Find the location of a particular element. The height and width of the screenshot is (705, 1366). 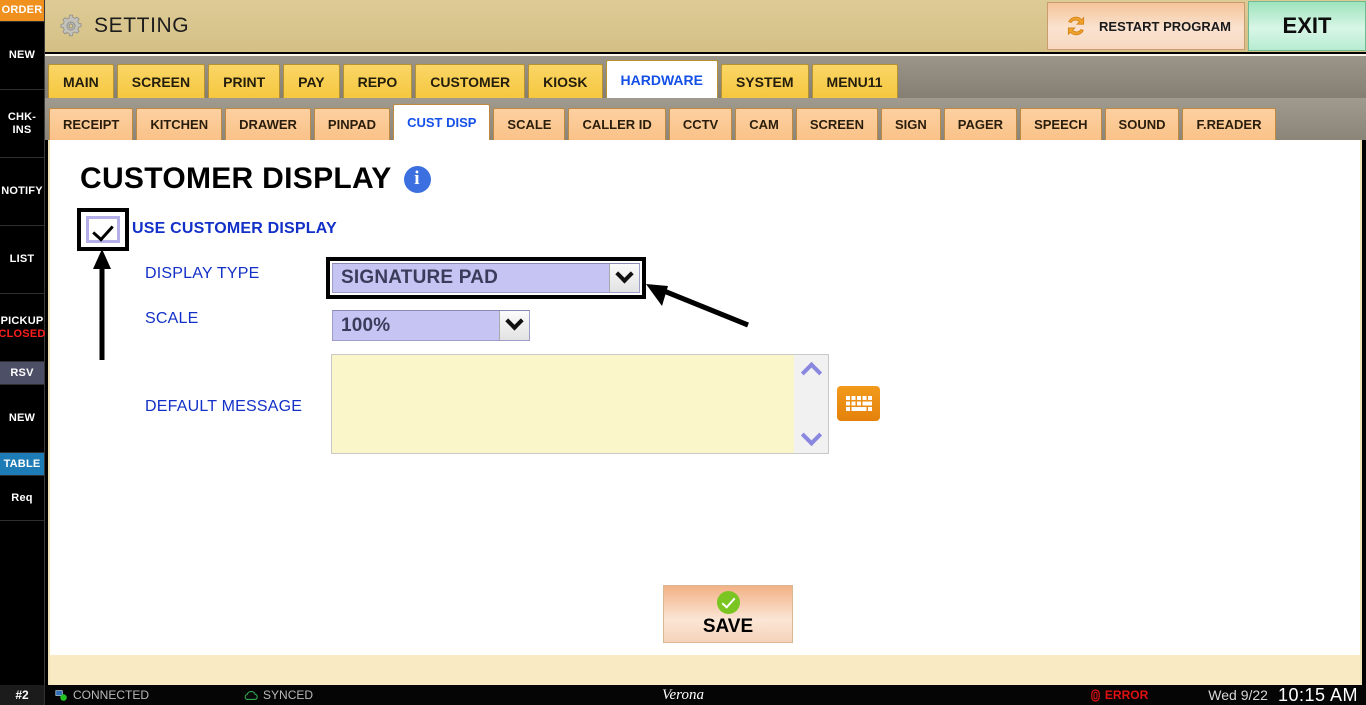

checkbox-check-icon is located at coordinates (103, 229).